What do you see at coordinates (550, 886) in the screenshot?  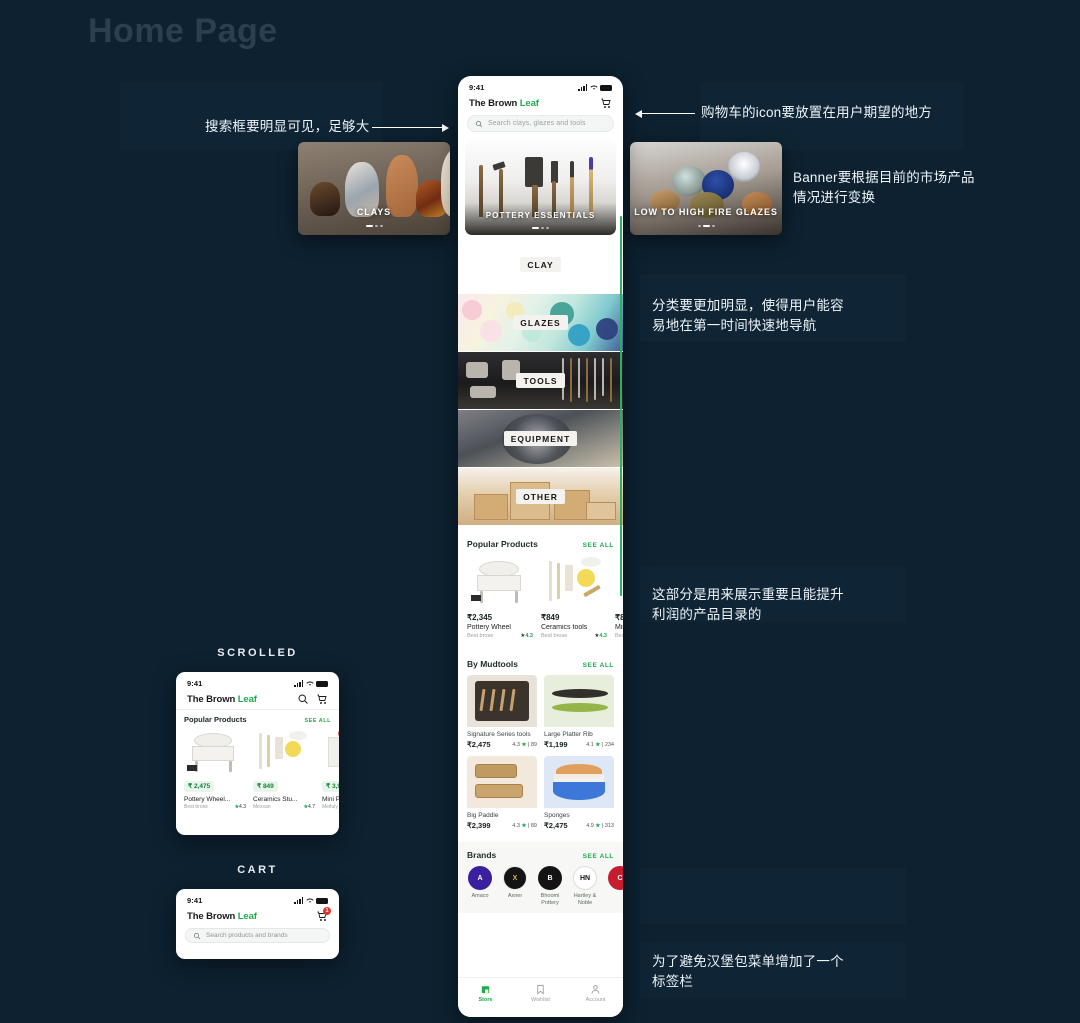 I see `brand-item: B Bhoomi Pottery` at bounding box center [550, 886].